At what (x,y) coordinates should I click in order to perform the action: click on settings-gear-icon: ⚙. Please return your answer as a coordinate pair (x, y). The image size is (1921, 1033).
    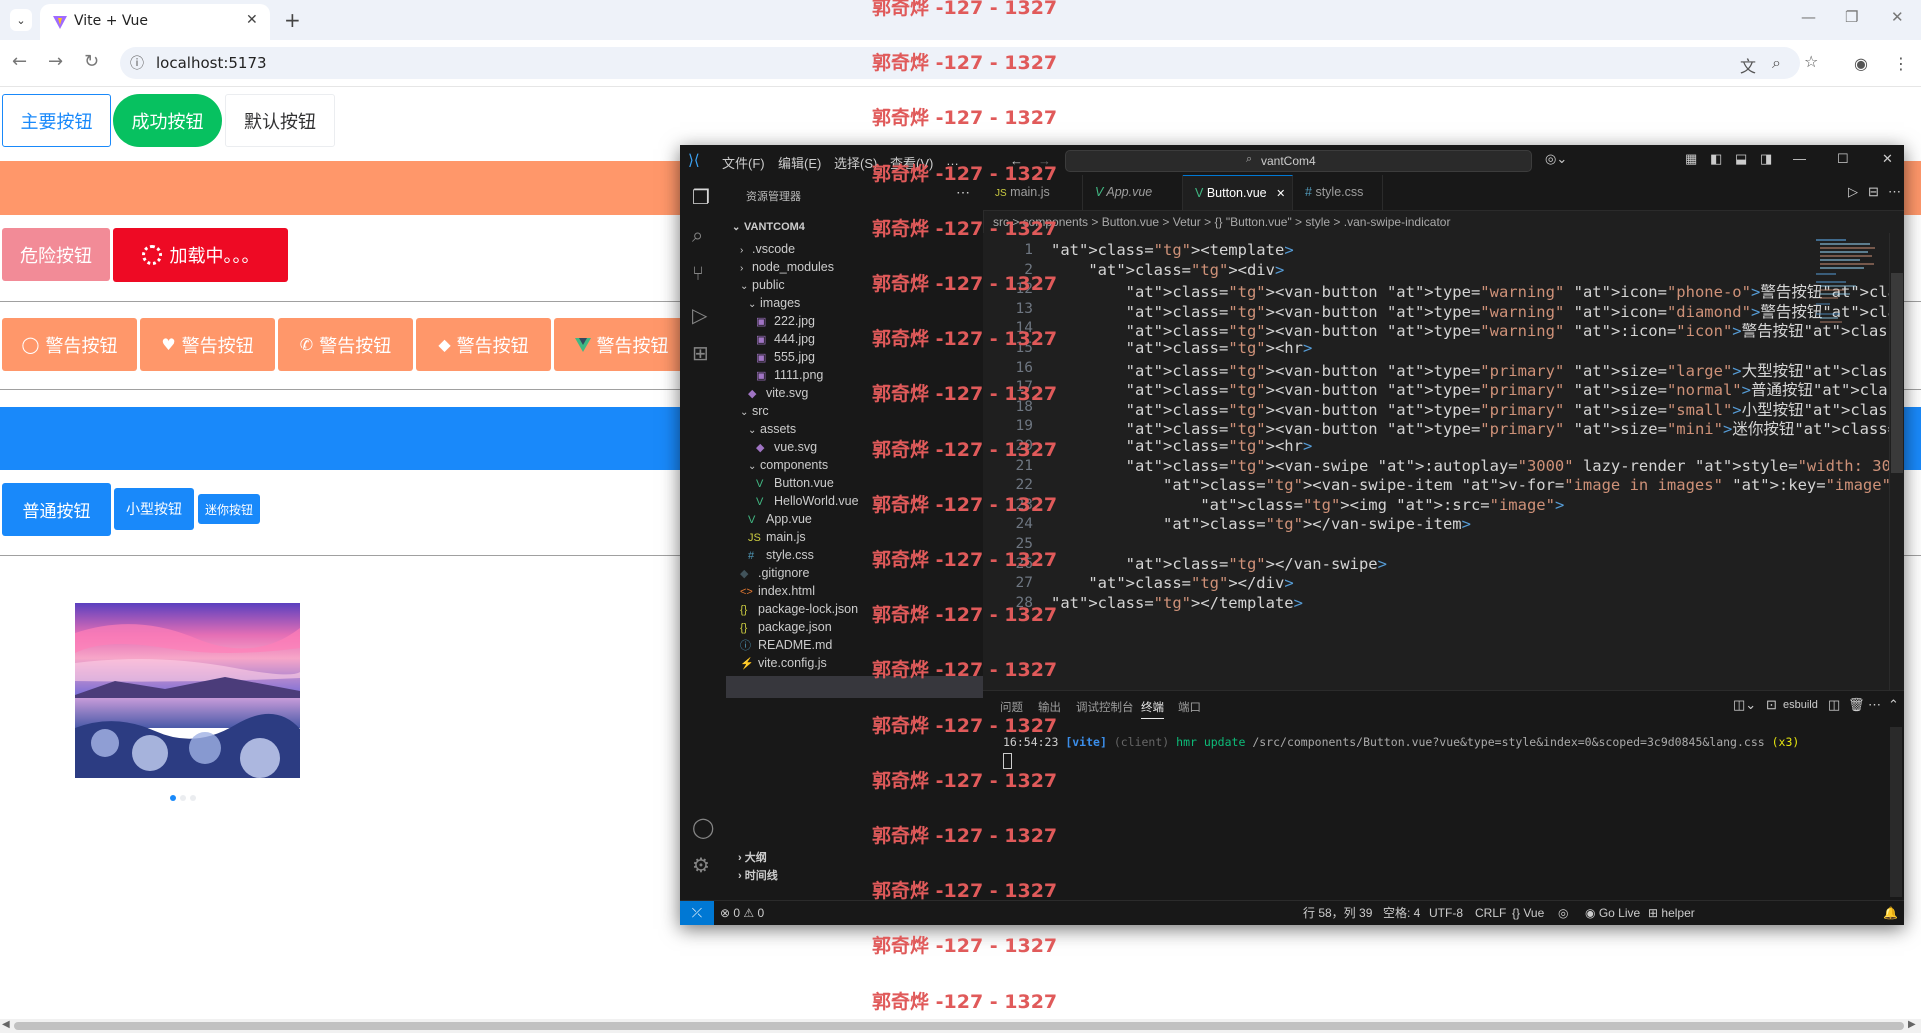
    Looking at the image, I should click on (701, 865).